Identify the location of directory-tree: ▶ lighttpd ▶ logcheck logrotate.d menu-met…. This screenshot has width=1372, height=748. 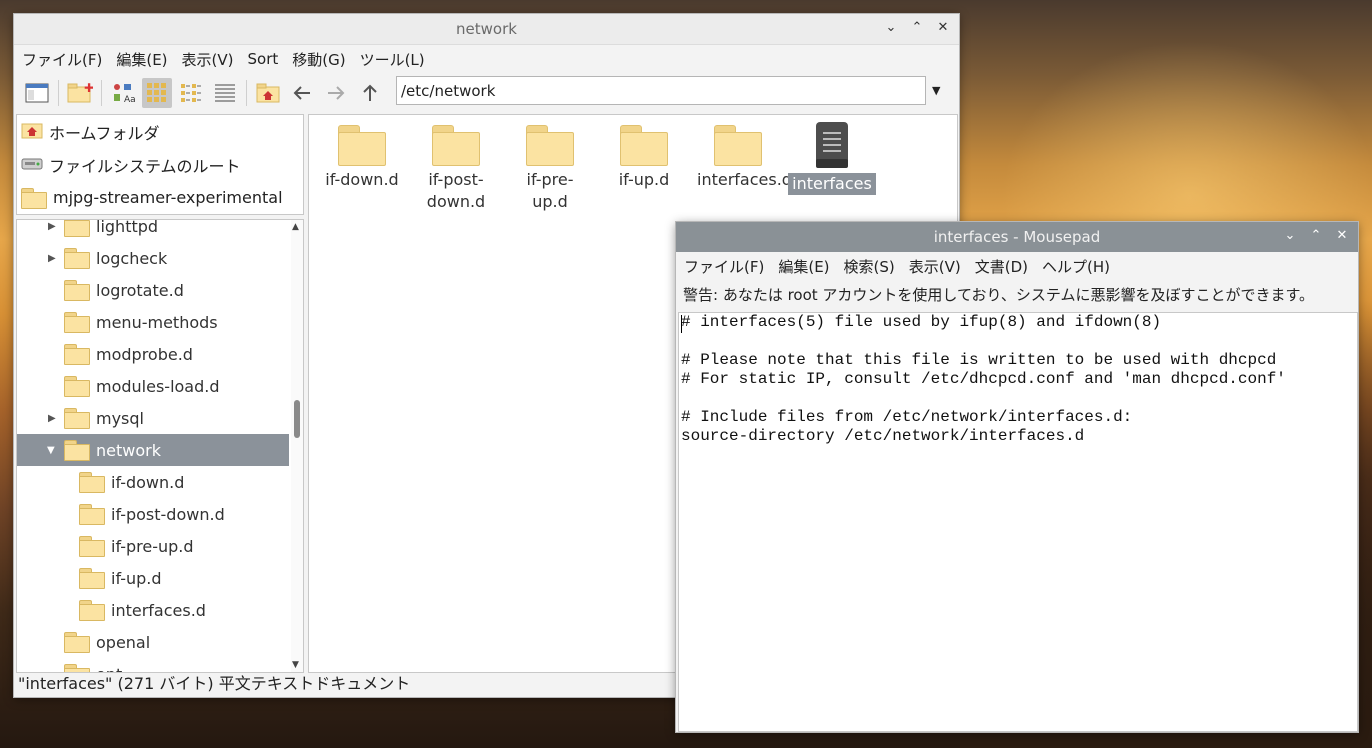
(160, 446).